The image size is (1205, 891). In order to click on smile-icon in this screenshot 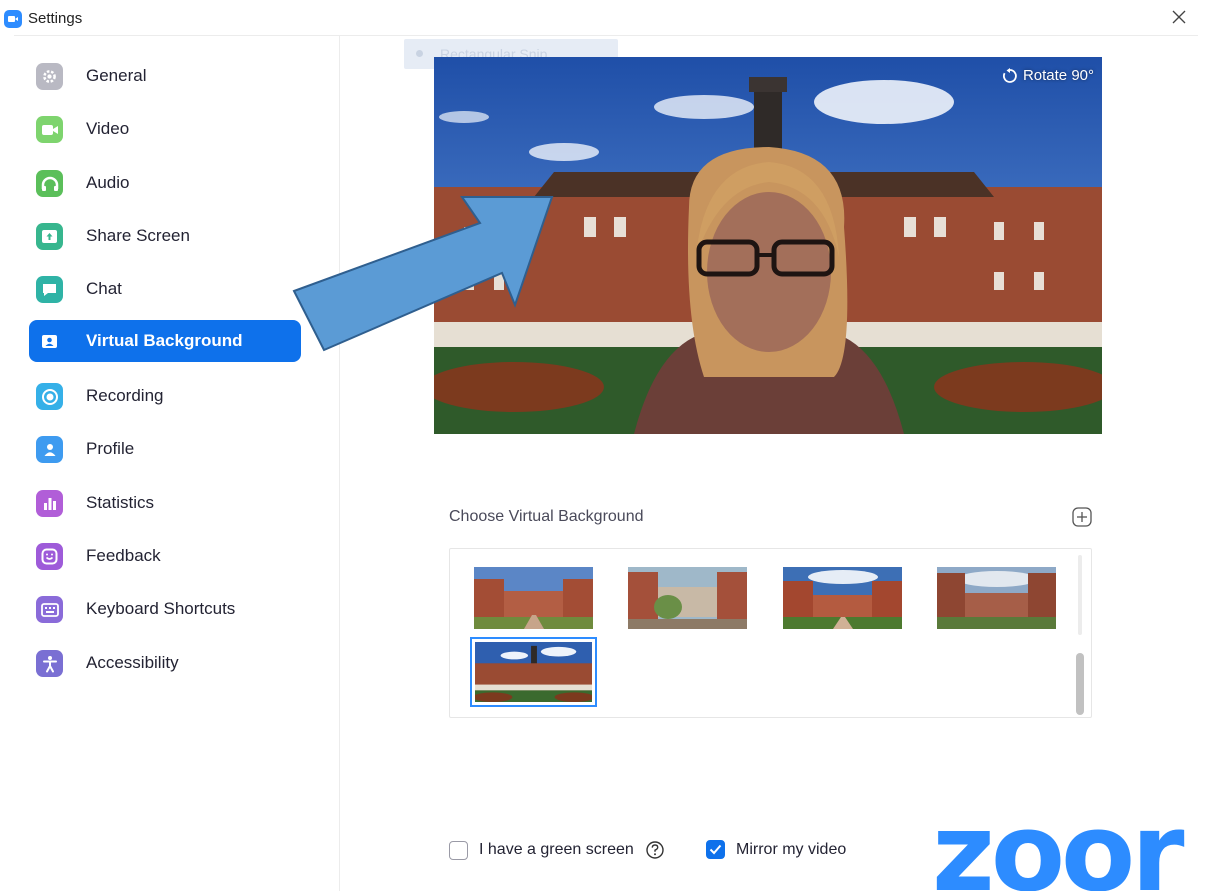, I will do `click(49, 556)`.